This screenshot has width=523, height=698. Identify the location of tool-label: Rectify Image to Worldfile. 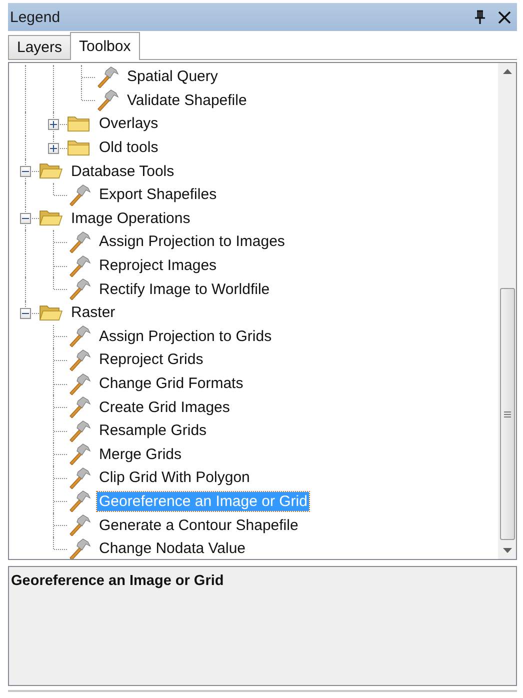
(184, 289).